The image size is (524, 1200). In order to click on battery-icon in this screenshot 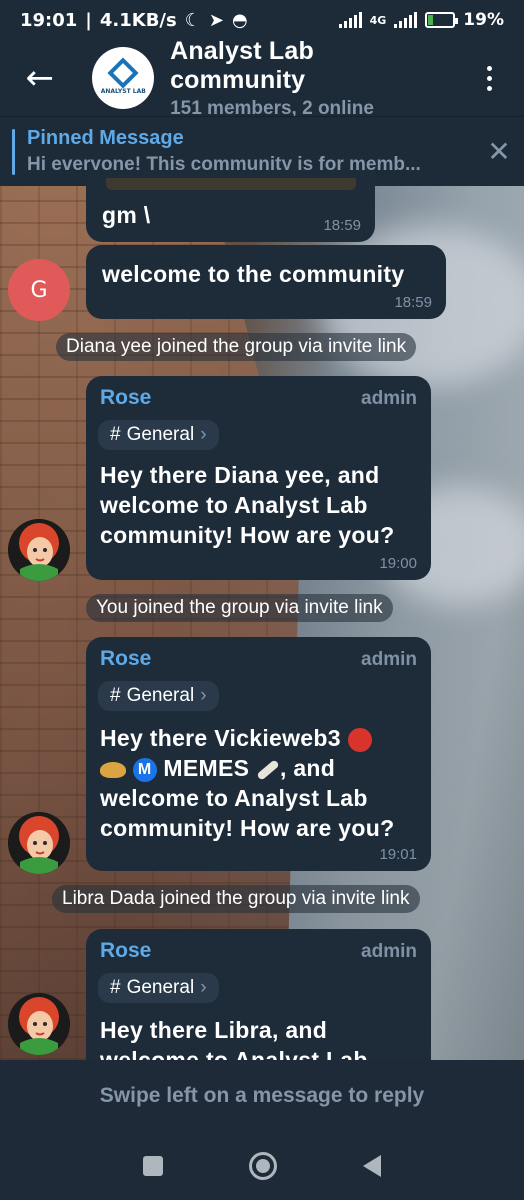, I will do `click(442, 20)`.